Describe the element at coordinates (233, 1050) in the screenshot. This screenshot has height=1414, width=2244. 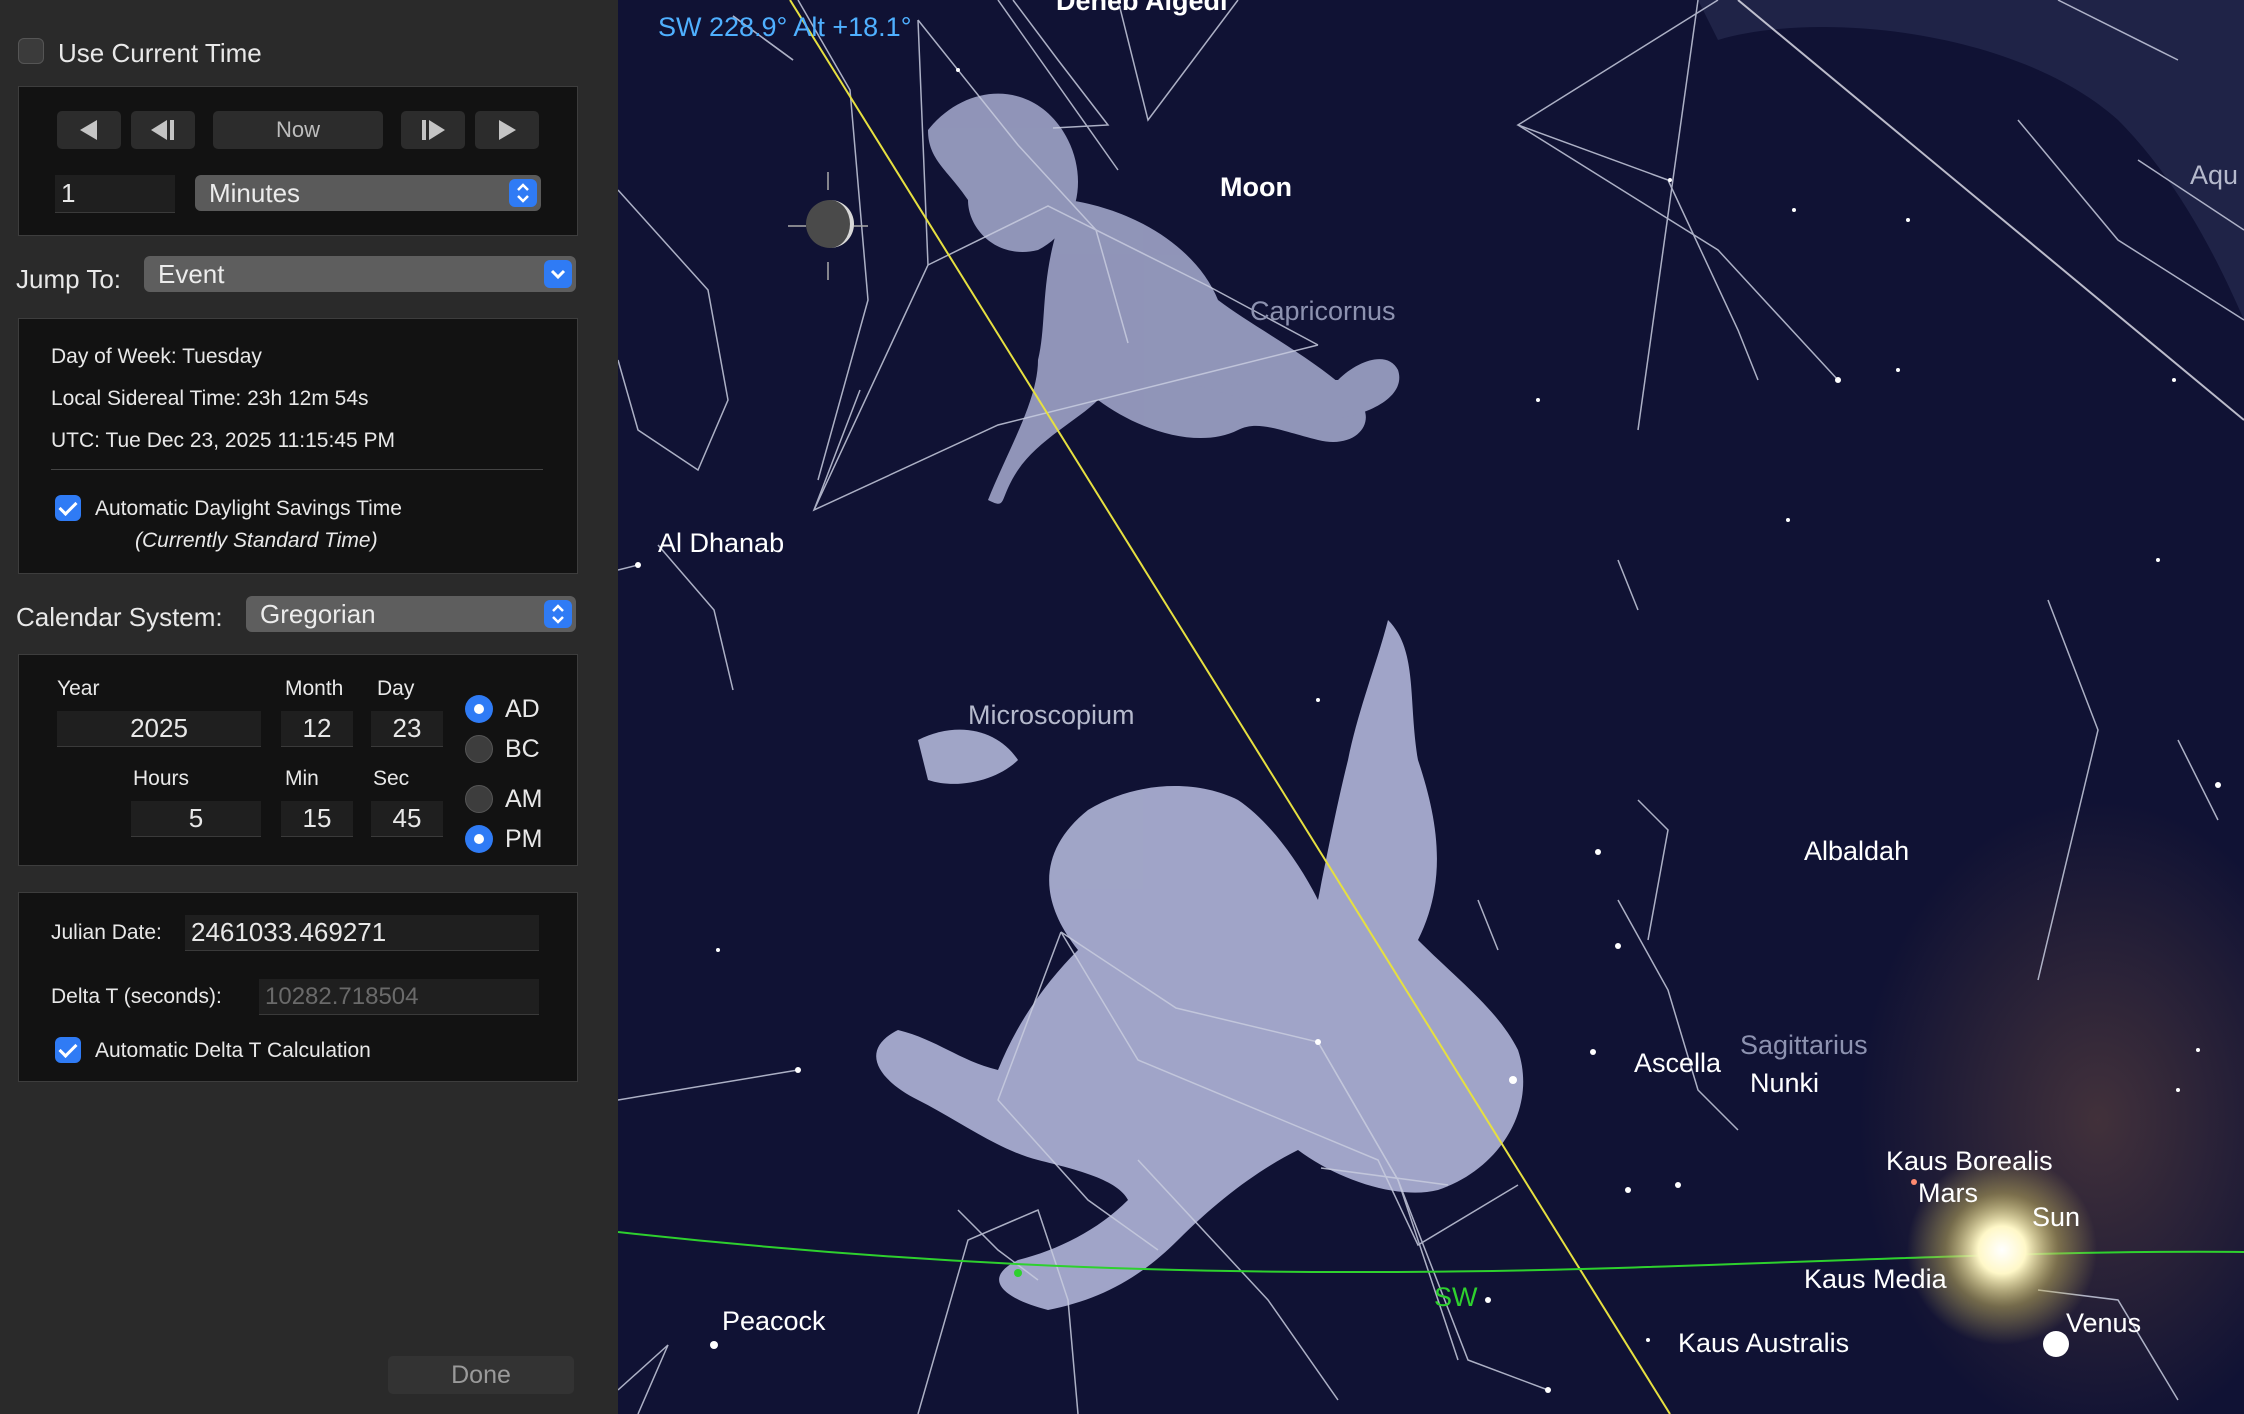
I see `auto-delta-t-label: Automatic Delta T Calculation` at that location.